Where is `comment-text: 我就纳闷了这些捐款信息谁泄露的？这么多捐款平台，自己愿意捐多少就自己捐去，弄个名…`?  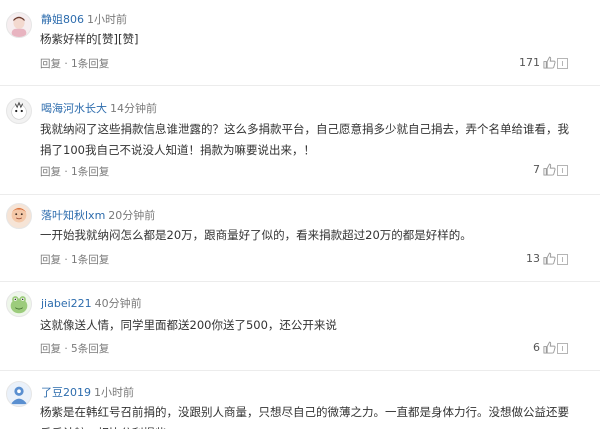 comment-text: 我就纳闷了这些捐款信息谁泄露的？这么多捐款平台，自己愿意捐多少就自己捐去，弄个名… is located at coordinates (304, 139).